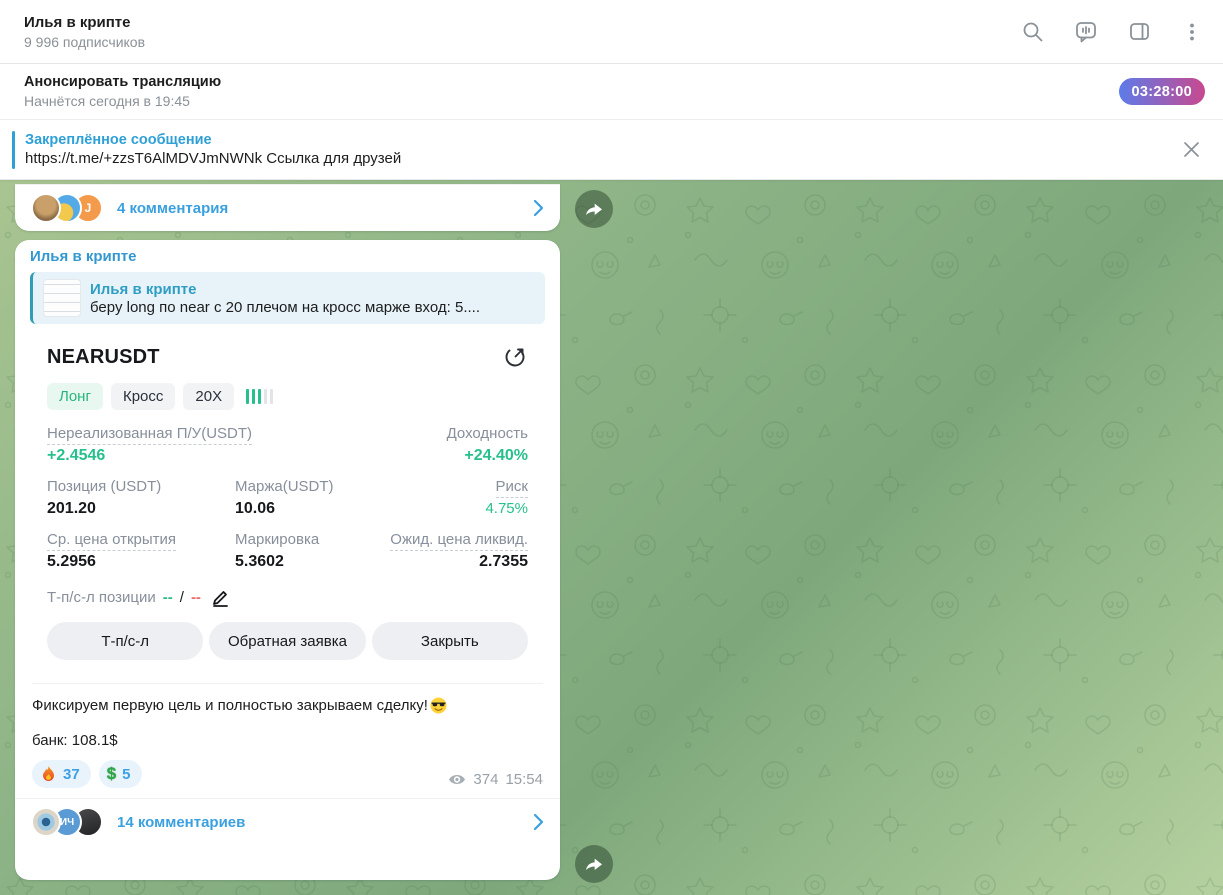 The width and height of the screenshot is (1223, 895). Describe the element at coordinates (103, 356) in the screenshot. I see `trading-pair: NEARUSDT` at that location.